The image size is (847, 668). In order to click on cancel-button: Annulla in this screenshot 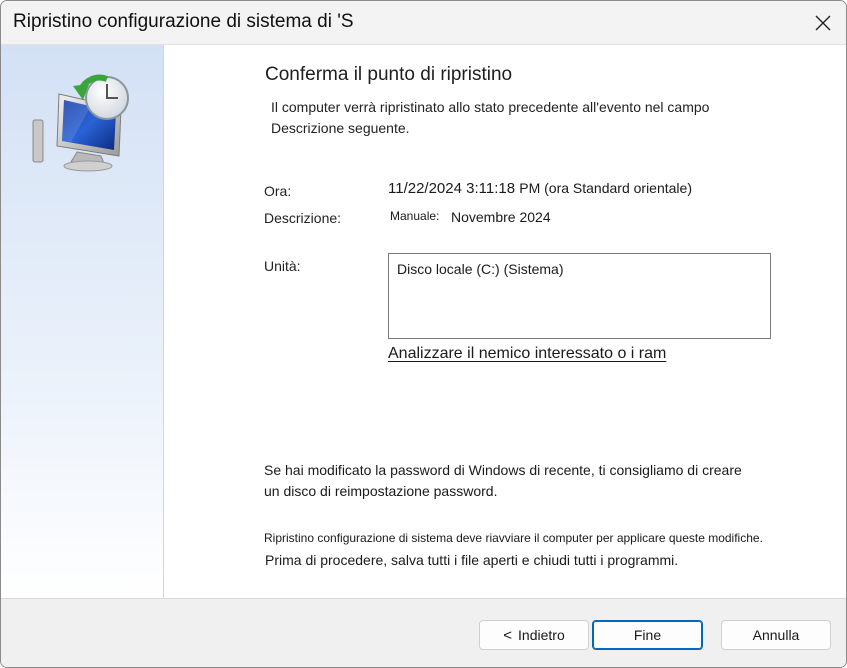, I will do `click(776, 635)`.